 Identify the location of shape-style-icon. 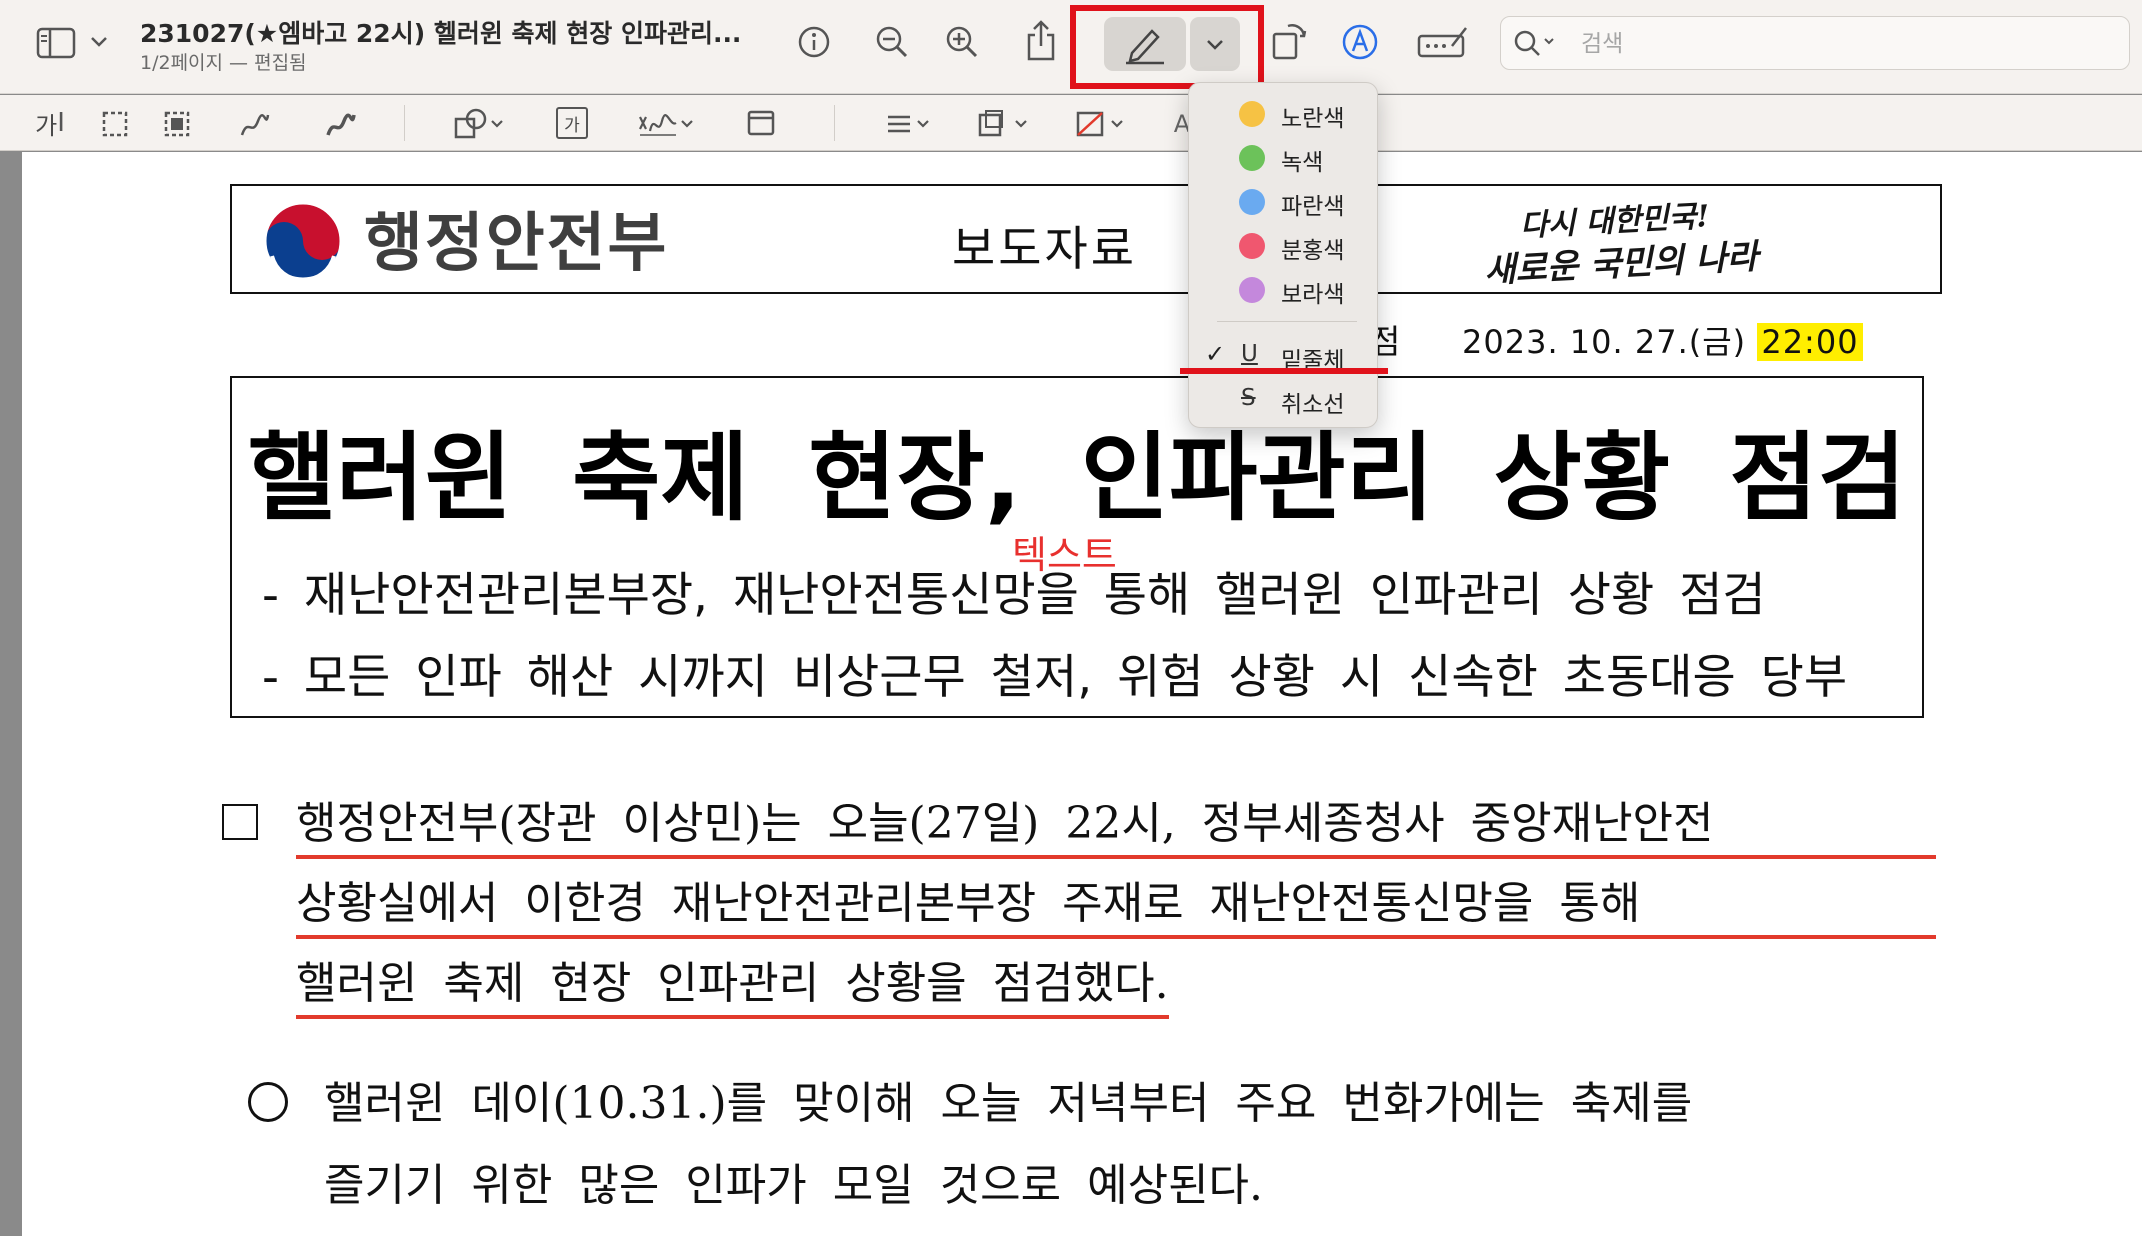
(912, 124).